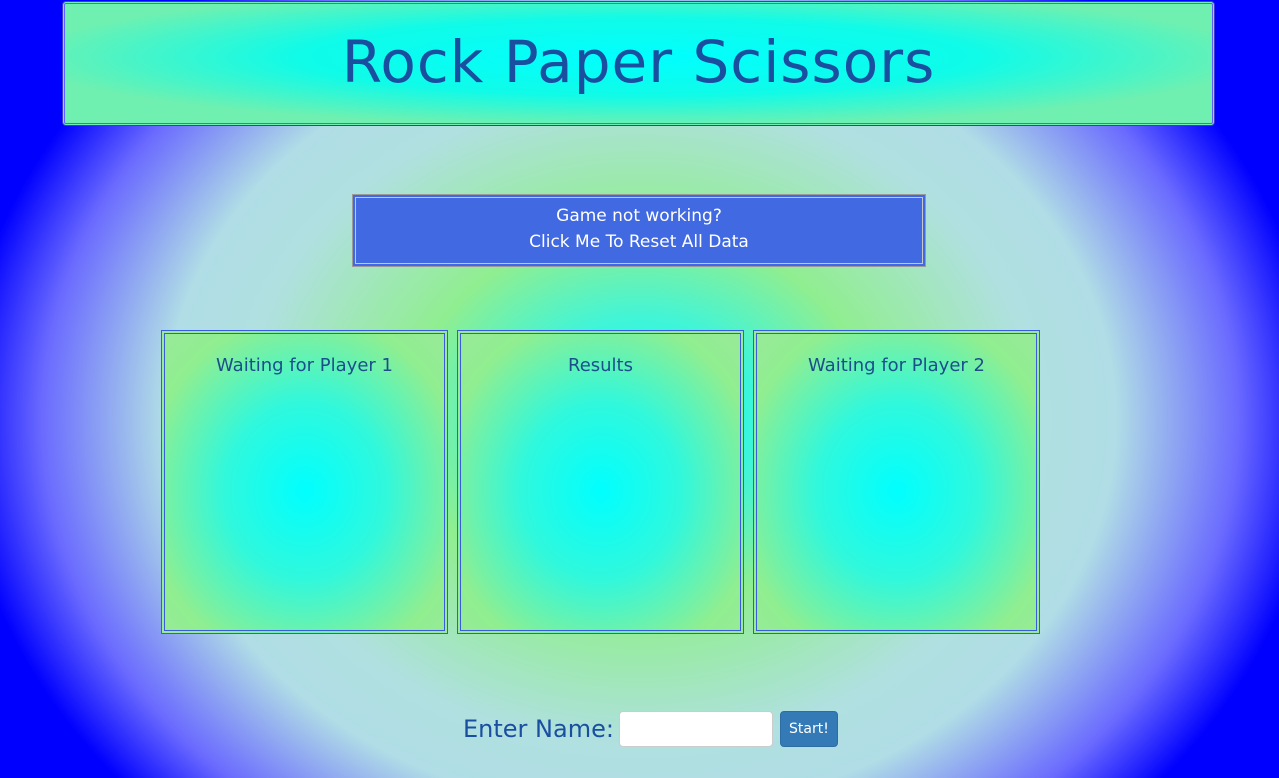  Describe the element at coordinates (695, 729) in the screenshot. I see `name-input` at that location.